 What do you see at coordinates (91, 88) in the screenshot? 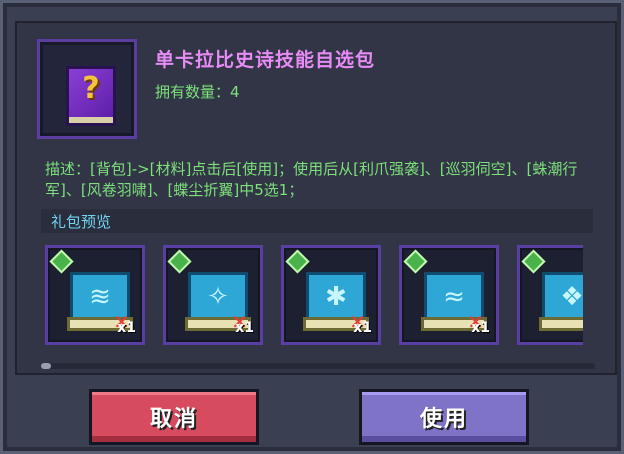
I see `question-mark-icon: ?` at bounding box center [91, 88].